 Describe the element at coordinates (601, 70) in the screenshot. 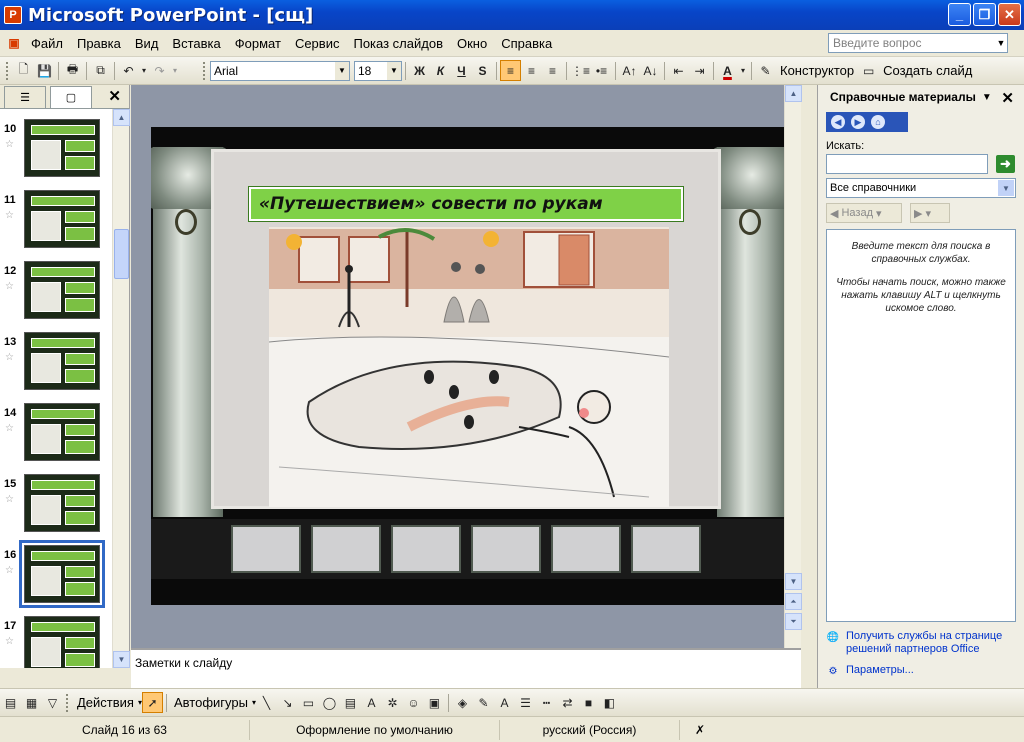

I see `bulleted-list-icon: •≡` at that location.